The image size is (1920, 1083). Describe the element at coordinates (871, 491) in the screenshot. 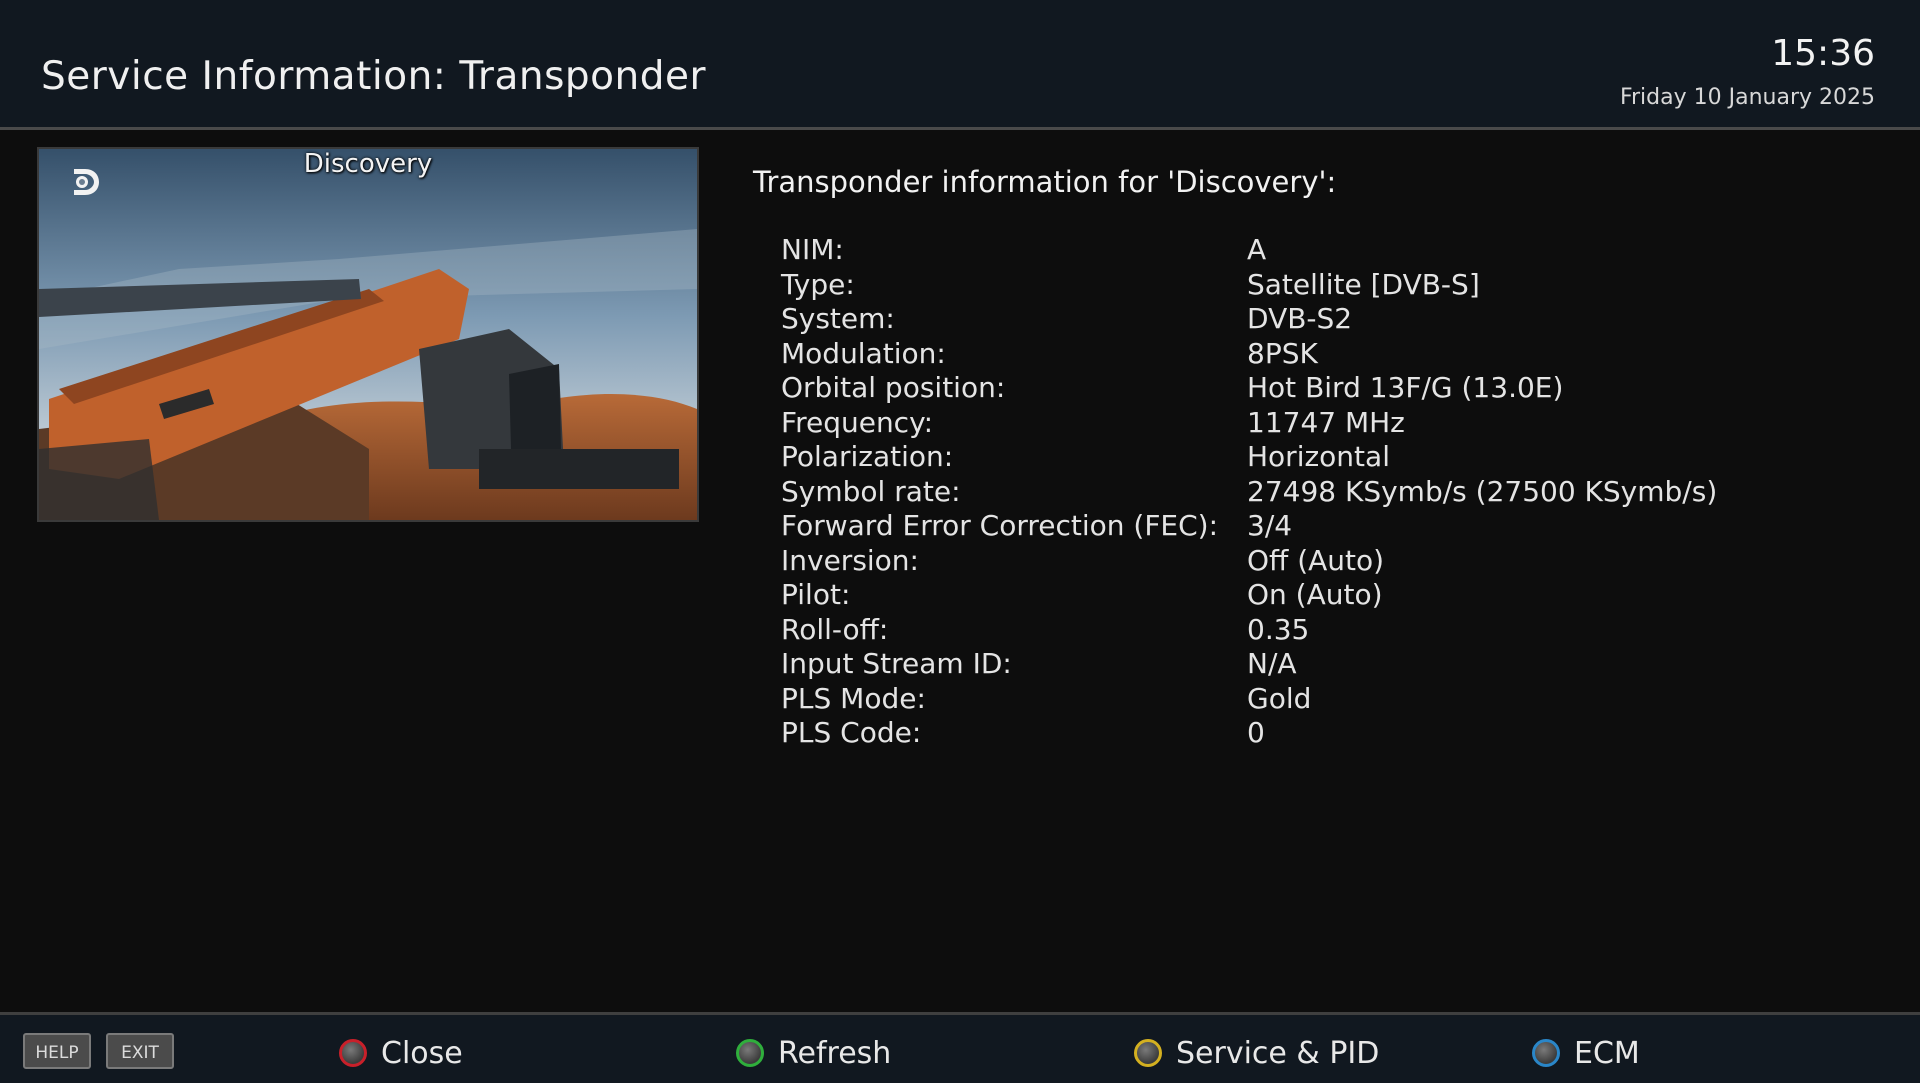

I see `info-label: Symbol rate:` at that location.